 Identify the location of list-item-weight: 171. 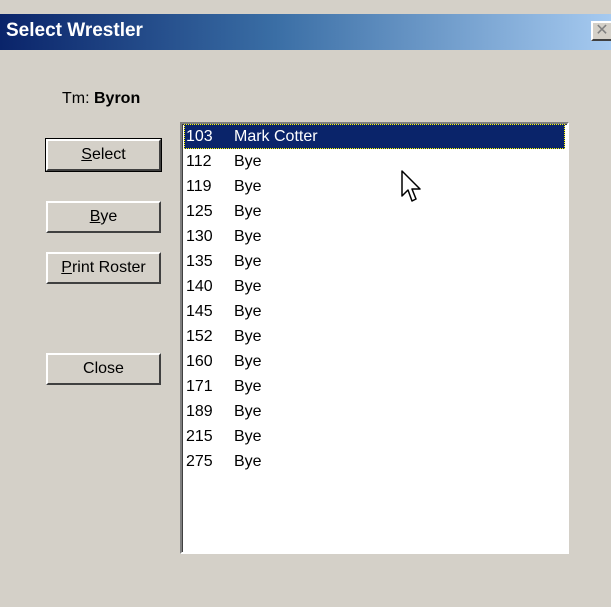
(199, 386).